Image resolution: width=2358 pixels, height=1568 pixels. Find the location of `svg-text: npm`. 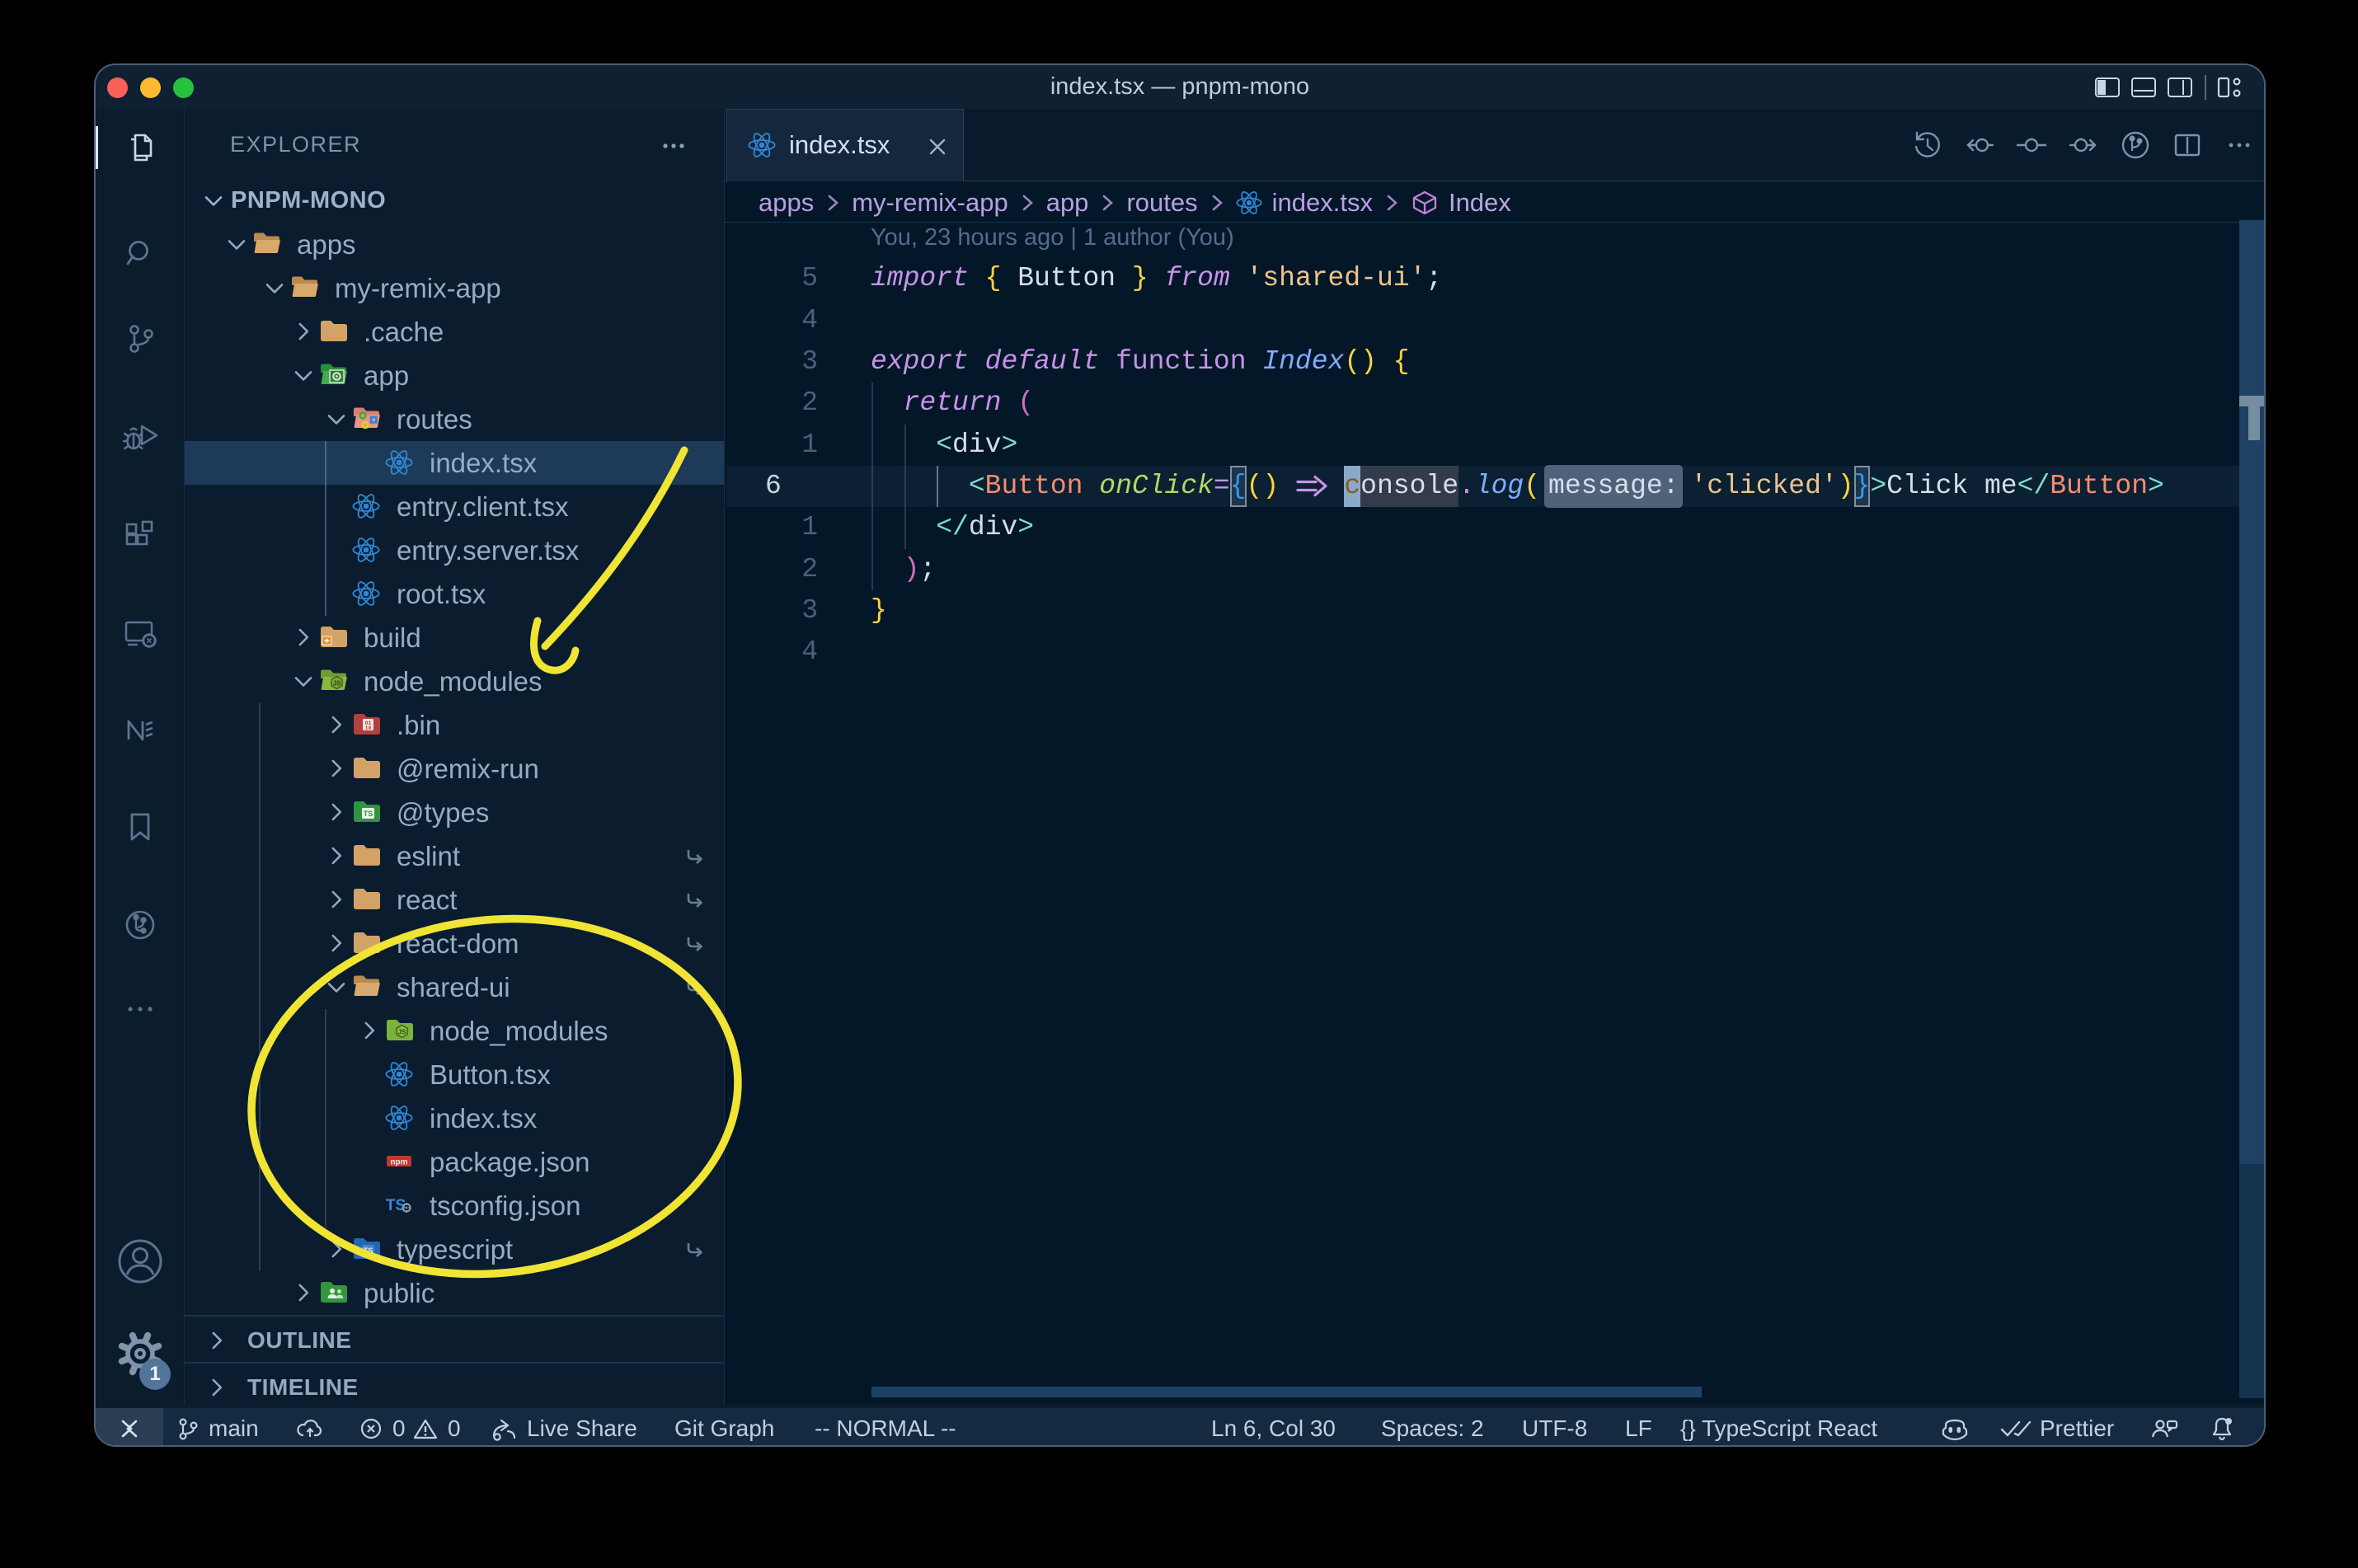

svg-text: npm is located at coordinates (399, 1162).